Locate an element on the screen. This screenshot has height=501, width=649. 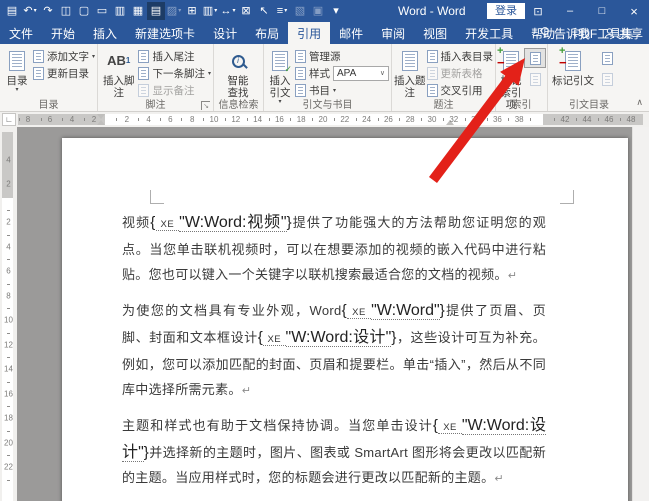
qat-print-preview-icon: ◫ is located at coordinates (66, 11).